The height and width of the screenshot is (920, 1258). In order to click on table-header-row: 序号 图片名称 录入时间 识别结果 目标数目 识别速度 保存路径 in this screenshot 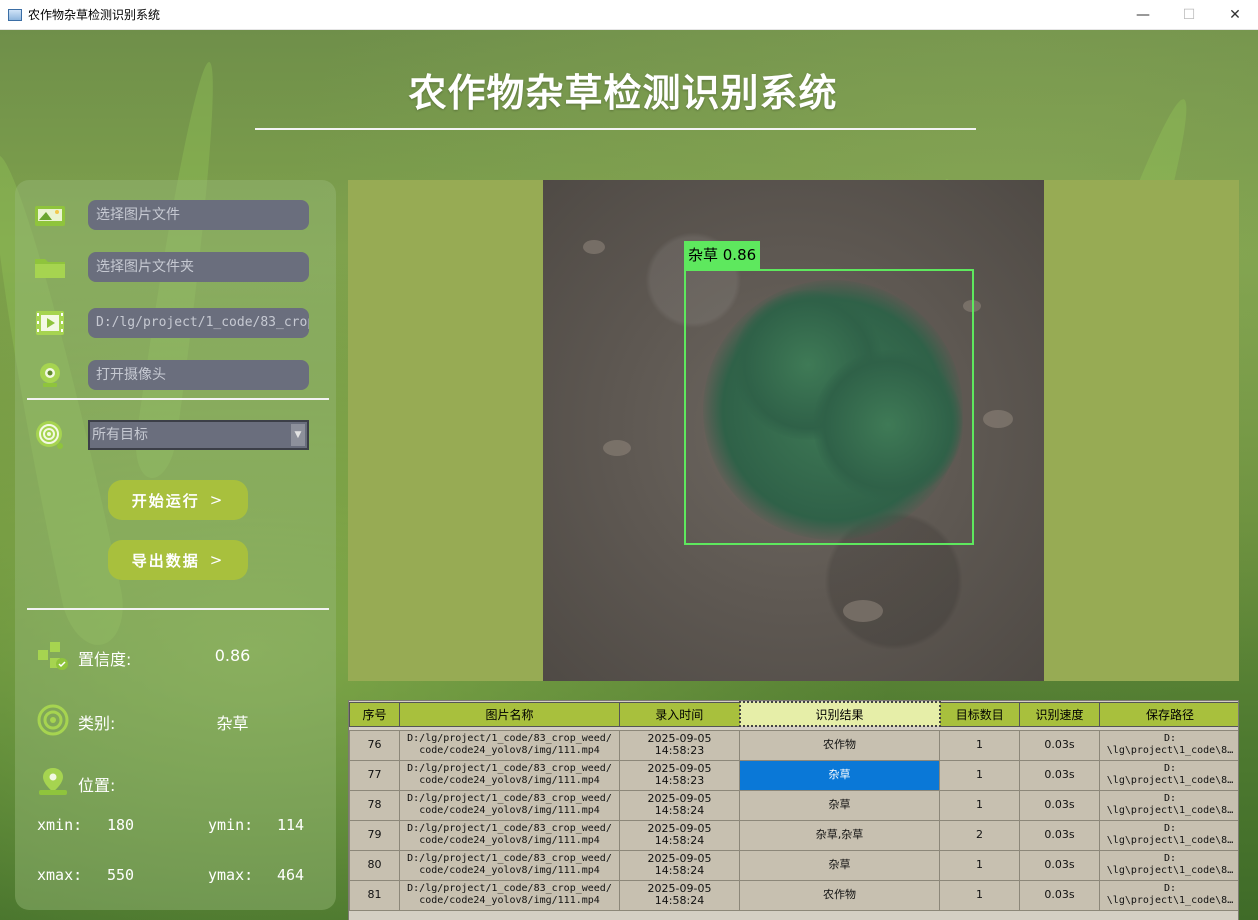, I will do `click(793, 714)`.